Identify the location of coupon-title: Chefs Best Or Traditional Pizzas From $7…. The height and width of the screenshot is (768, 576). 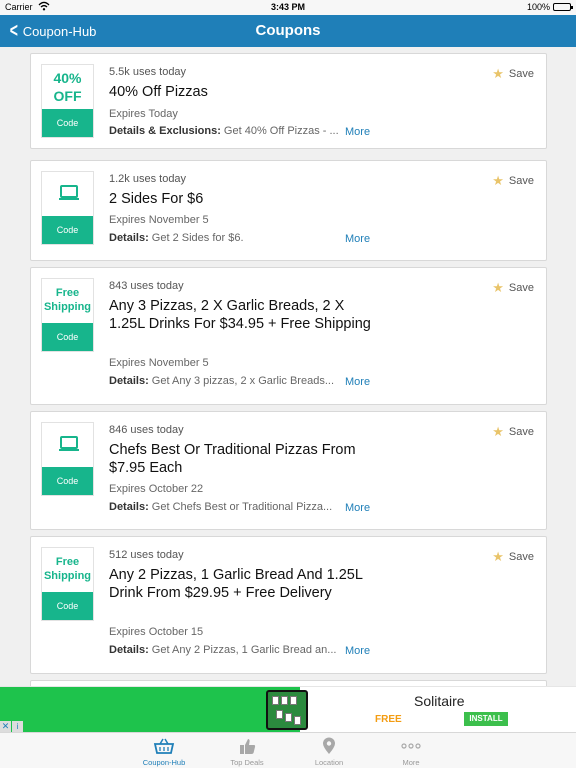
(244, 459).